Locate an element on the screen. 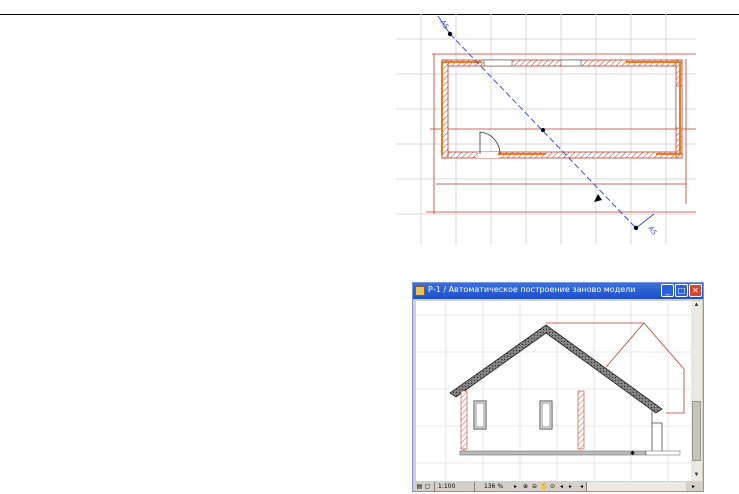 The image size is (739, 494). layer-icon: ▤ is located at coordinates (419, 486).